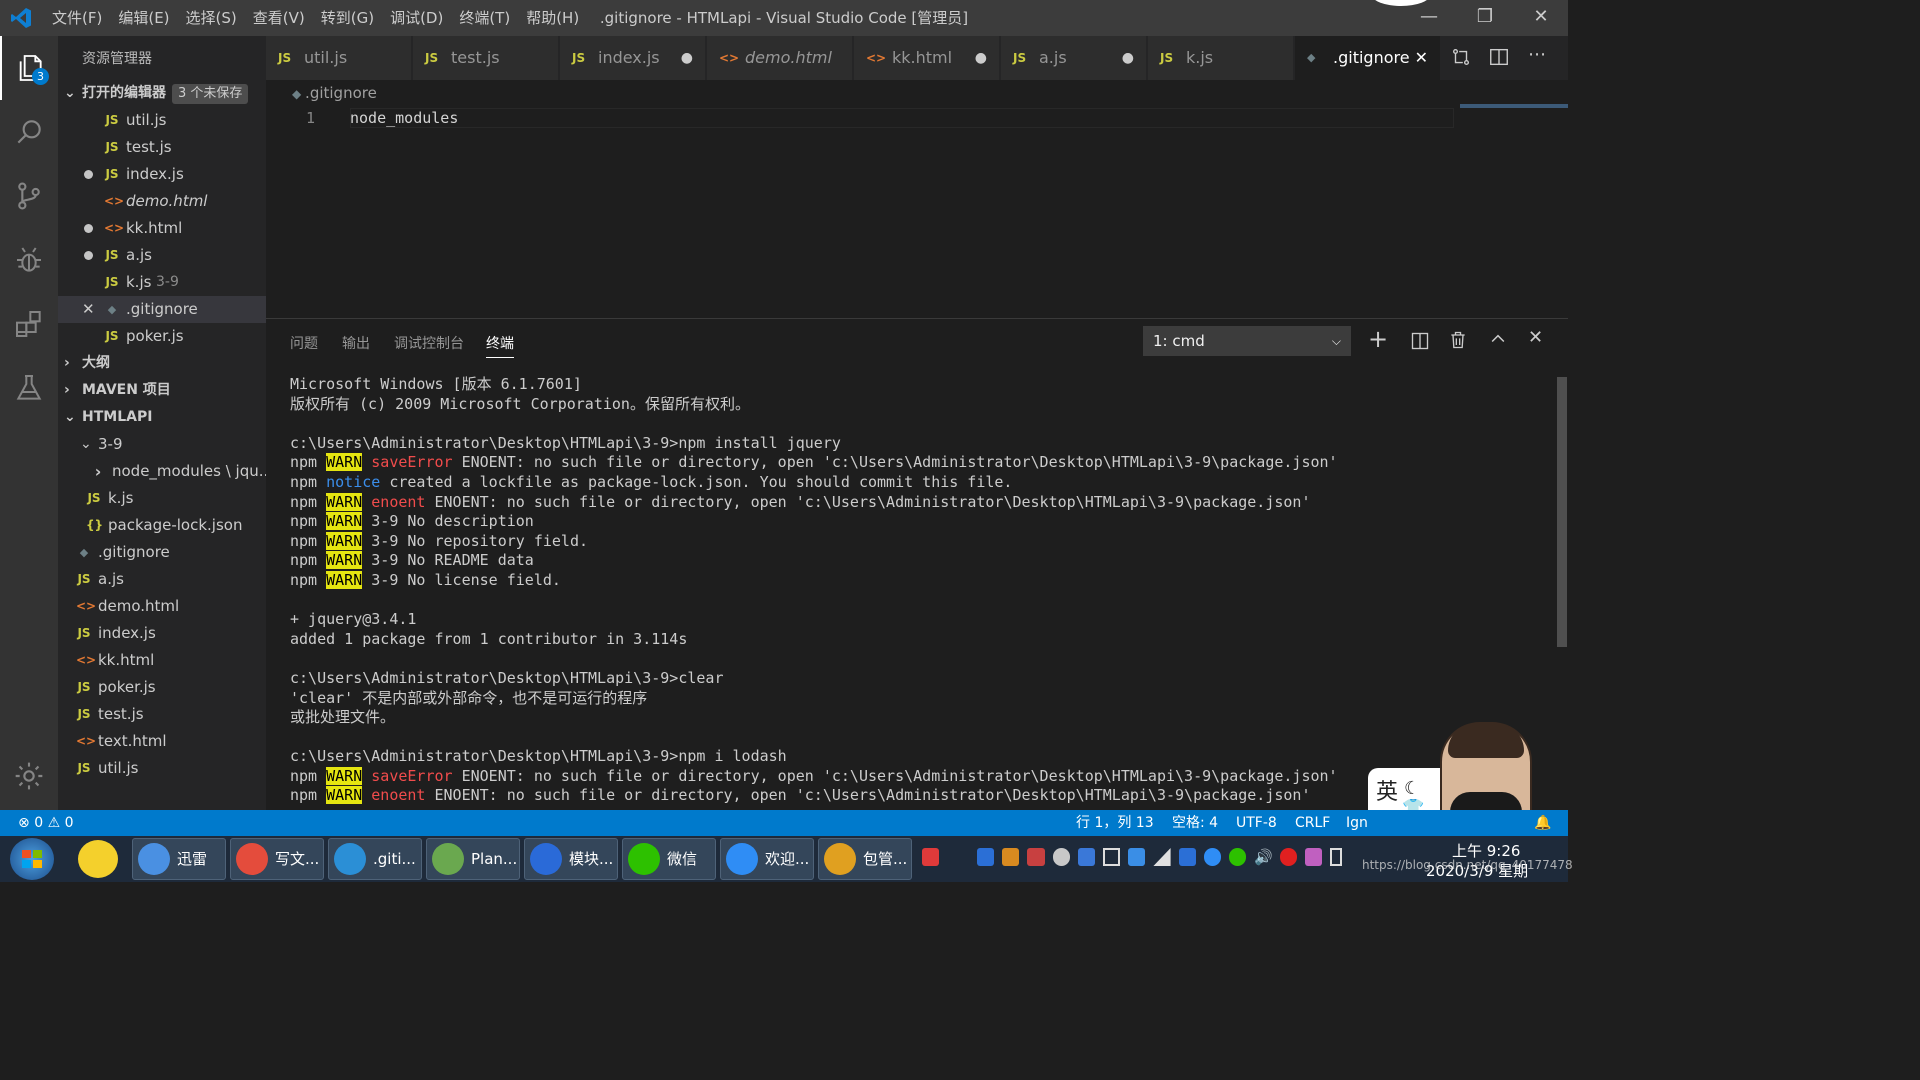  I want to click on taskbar-app: 微信, so click(669, 859).